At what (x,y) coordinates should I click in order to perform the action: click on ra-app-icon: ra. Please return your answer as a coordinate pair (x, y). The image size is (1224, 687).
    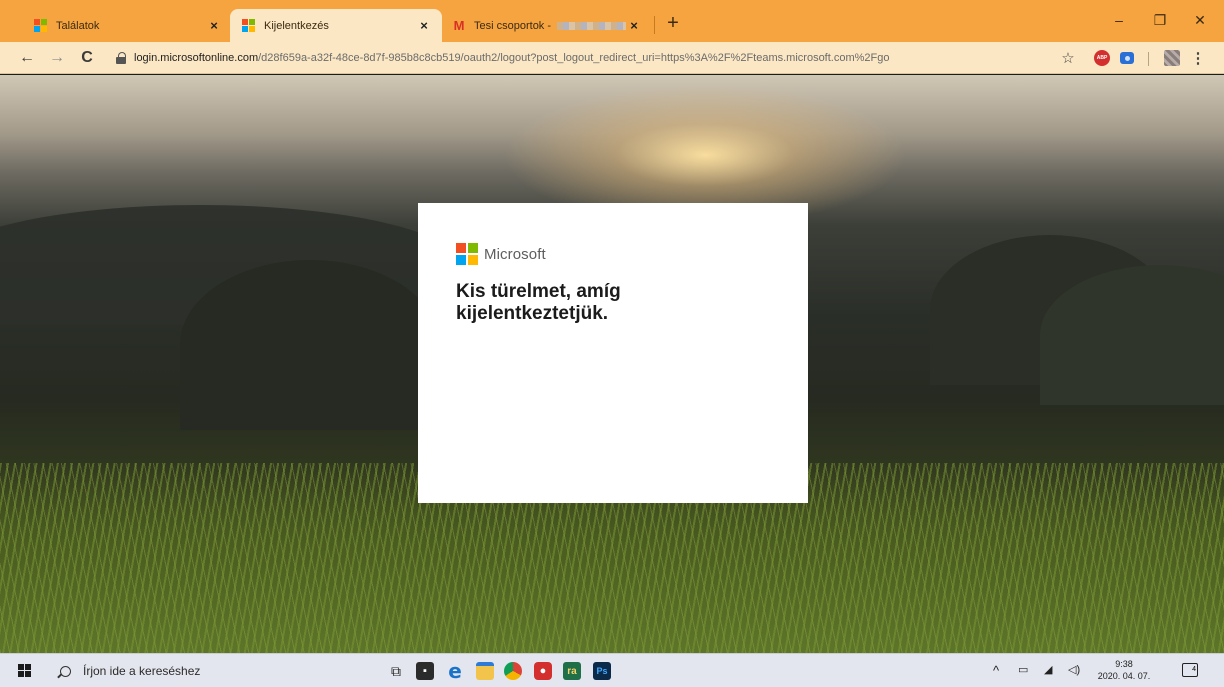
    Looking at the image, I should click on (572, 671).